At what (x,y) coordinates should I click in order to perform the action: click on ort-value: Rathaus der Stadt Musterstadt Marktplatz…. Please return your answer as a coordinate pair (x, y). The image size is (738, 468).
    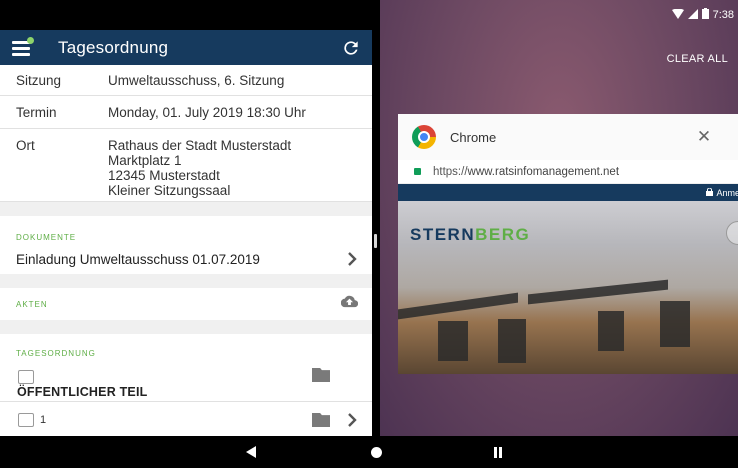
    Looking at the image, I should click on (240, 168).